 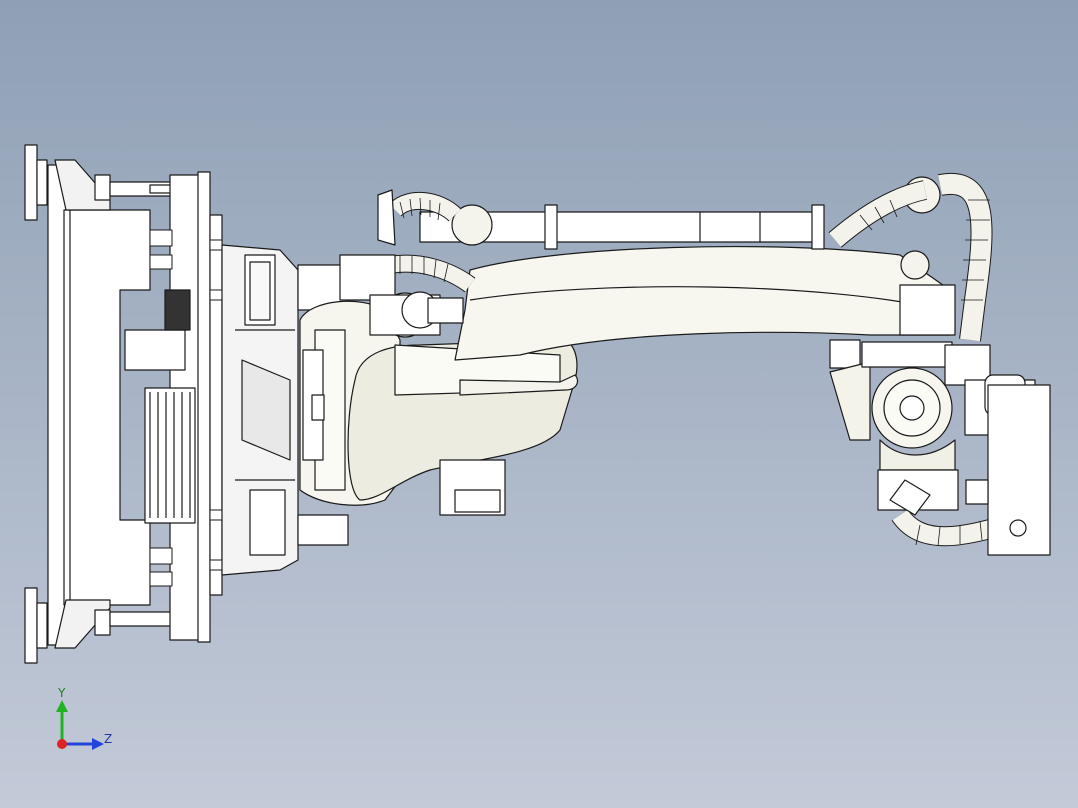 What do you see at coordinates (123, 404) in the screenshot?
I see `base-frame` at bounding box center [123, 404].